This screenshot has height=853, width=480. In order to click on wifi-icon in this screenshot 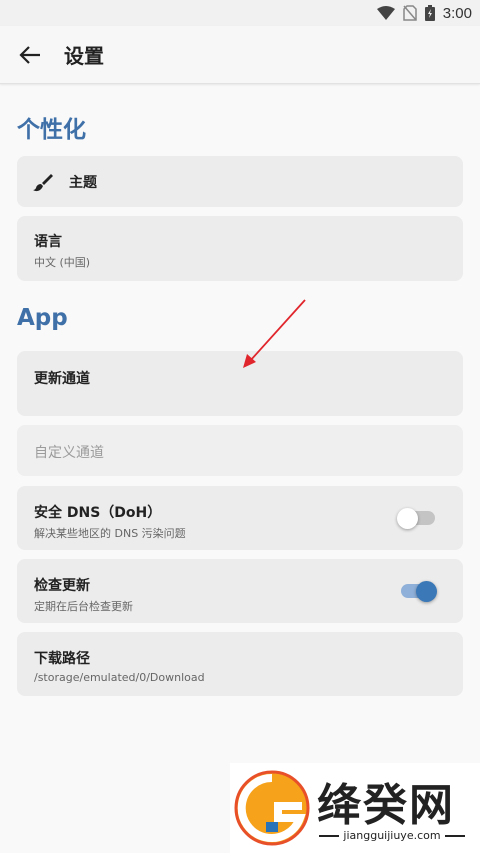, I will do `click(385, 13)`.